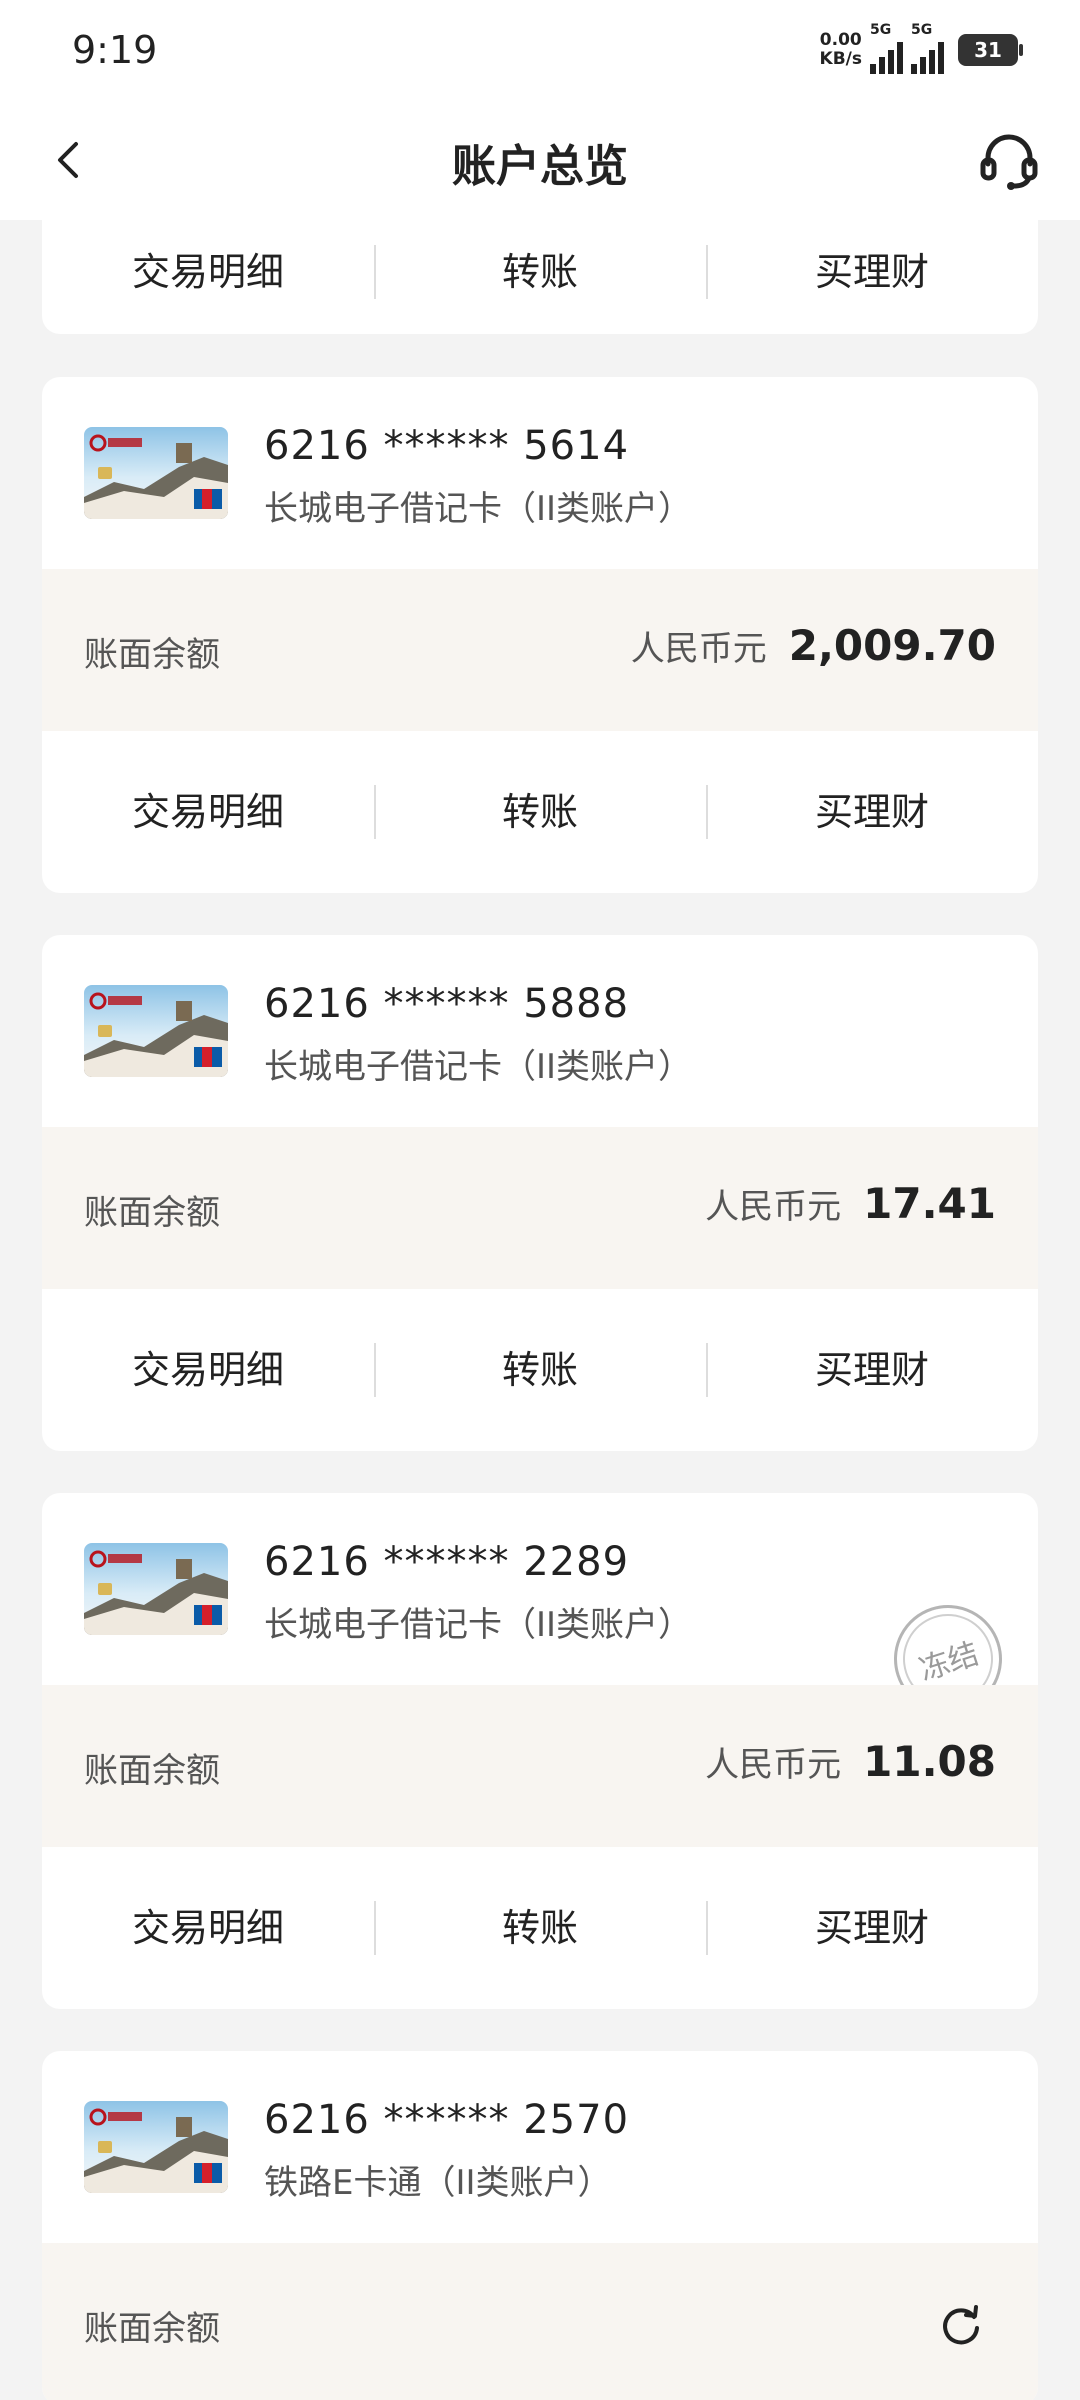  I want to click on battery-icon: 31, so click(990, 50).